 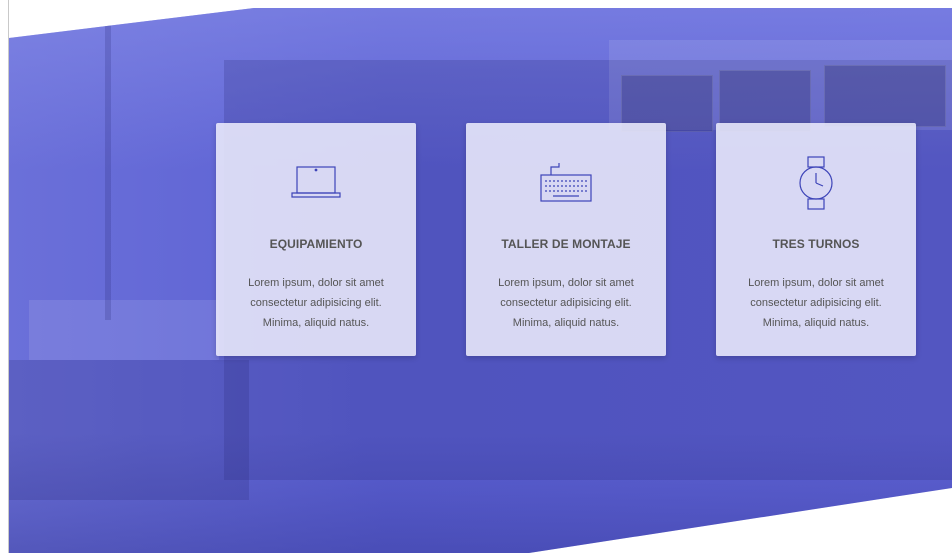 I want to click on feature-title: EQUIPAMIENTO, so click(x=316, y=244).